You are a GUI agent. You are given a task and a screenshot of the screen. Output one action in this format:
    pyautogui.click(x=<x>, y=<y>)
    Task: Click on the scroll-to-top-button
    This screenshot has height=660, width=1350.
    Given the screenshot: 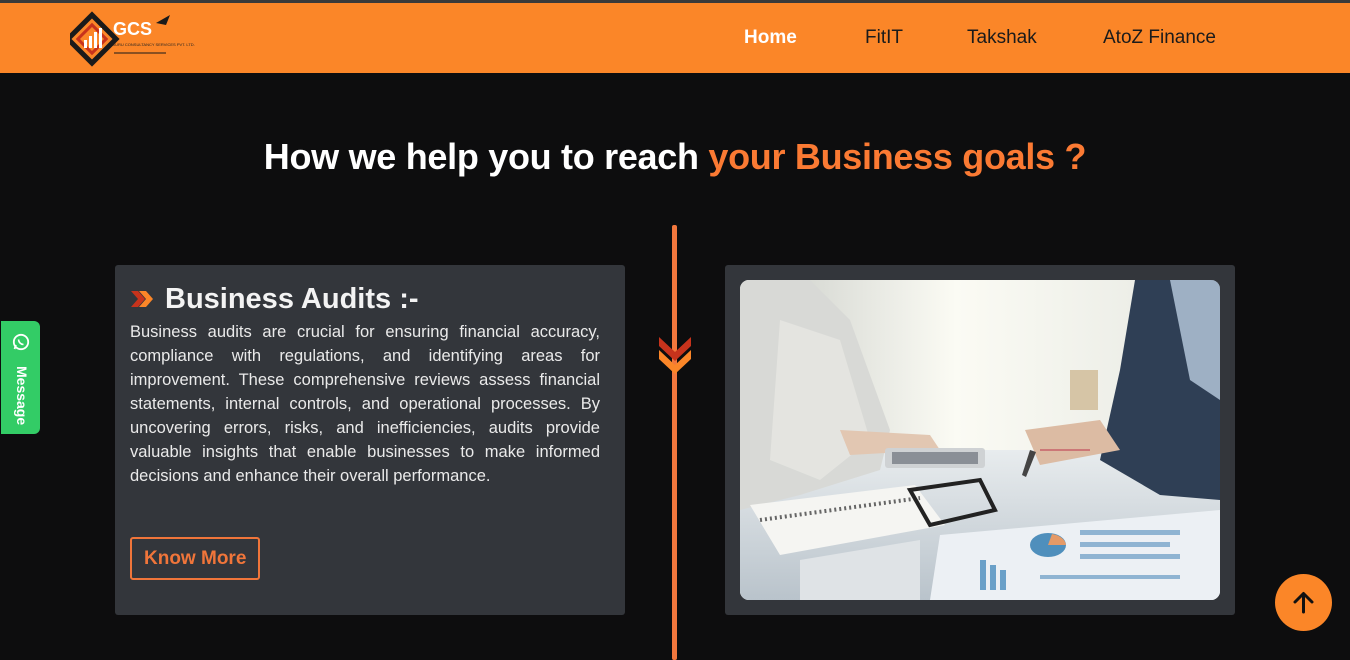 What is the action you would take?
    pyautogui.click(x=1303, y=602)
    